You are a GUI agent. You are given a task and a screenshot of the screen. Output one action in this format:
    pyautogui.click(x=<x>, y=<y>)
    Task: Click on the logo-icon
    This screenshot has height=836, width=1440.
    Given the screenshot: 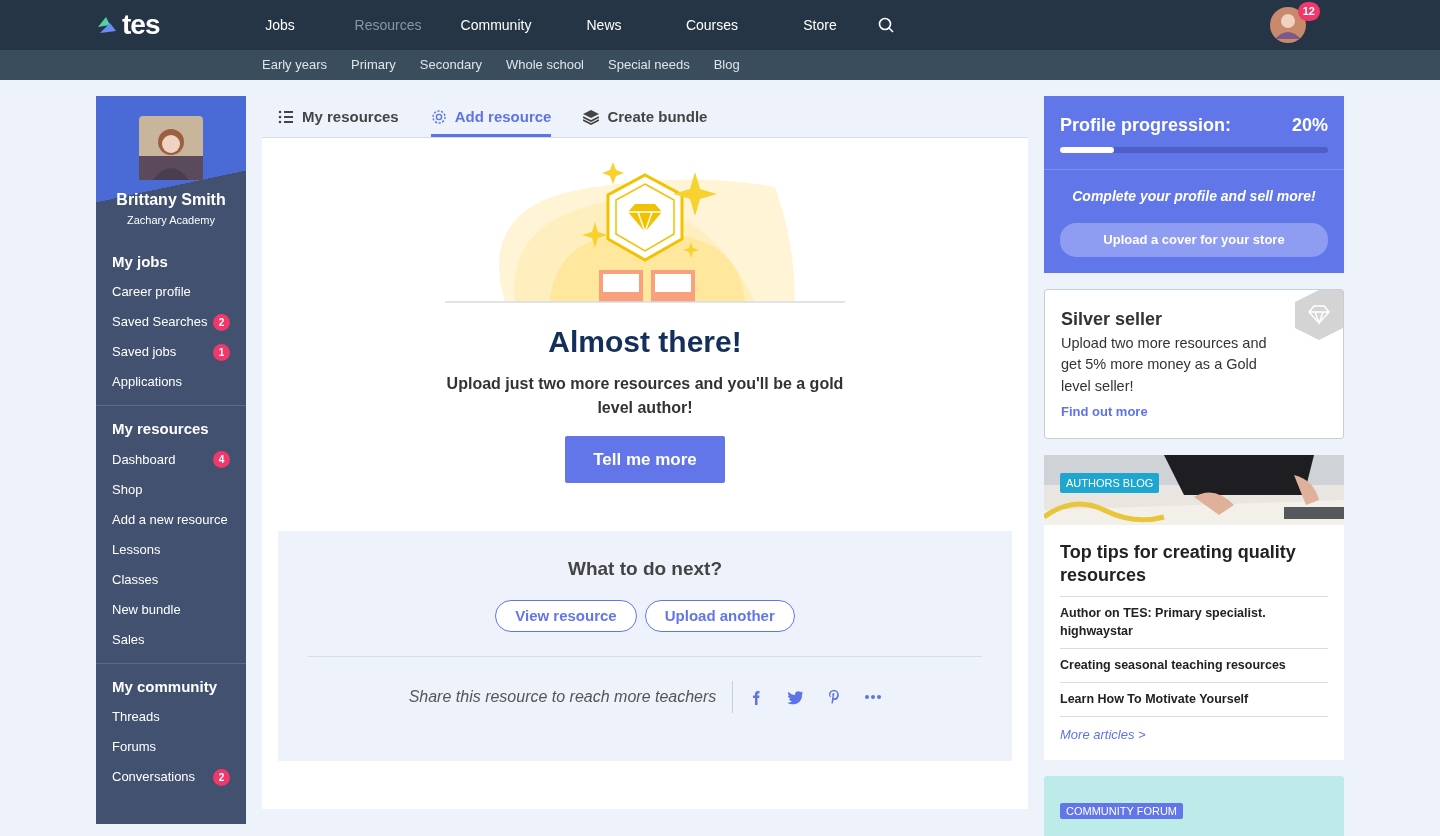 What is the action you would take?
    pyautogui.click(x=107, y=25)
    